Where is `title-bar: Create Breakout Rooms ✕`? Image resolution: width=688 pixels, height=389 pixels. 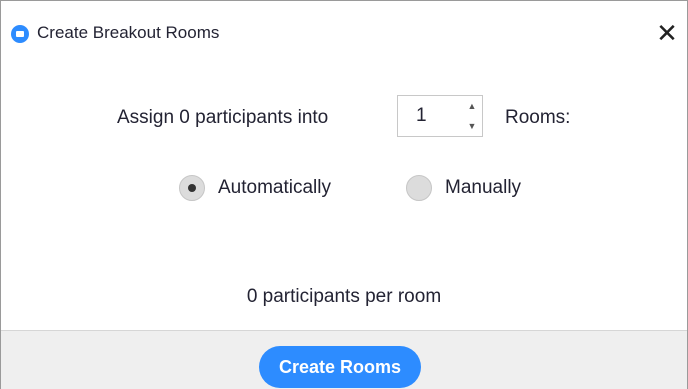 title-bar: Create Breakout Rooms ✕ is located at coordinates (344, 24).